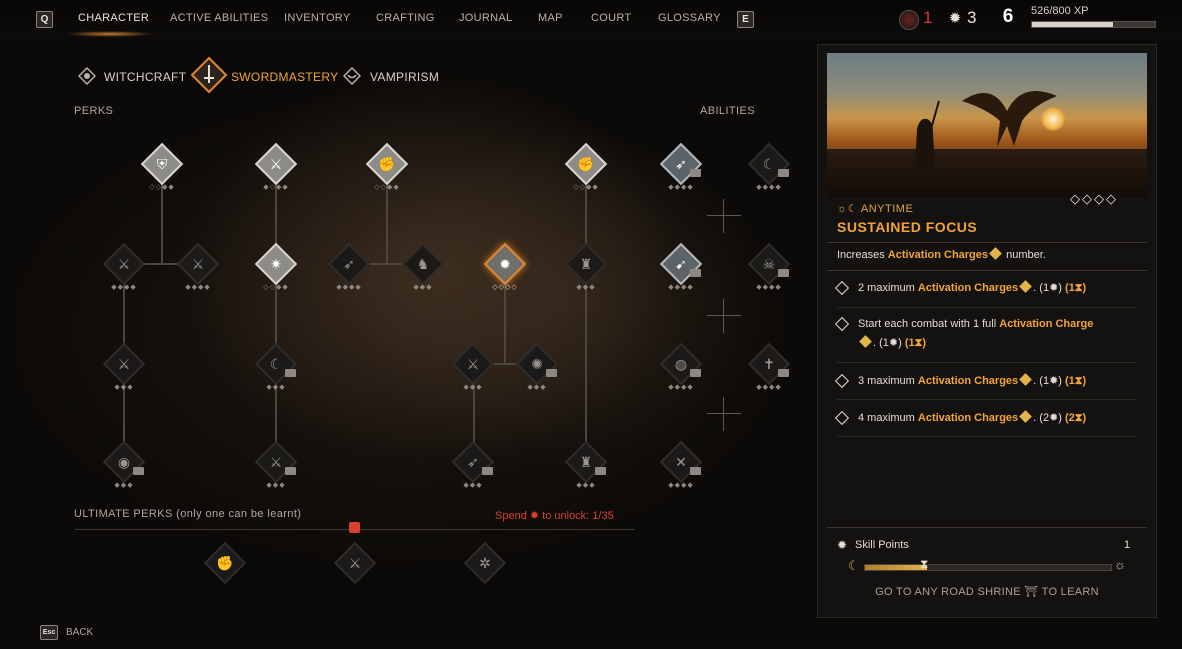 The height and width of the screenshot is (649, 1182). What do you see at coordinates (94, 111) in the screenshot?
I see `perks-heading: PERKS` at bounding box center [94, 111].